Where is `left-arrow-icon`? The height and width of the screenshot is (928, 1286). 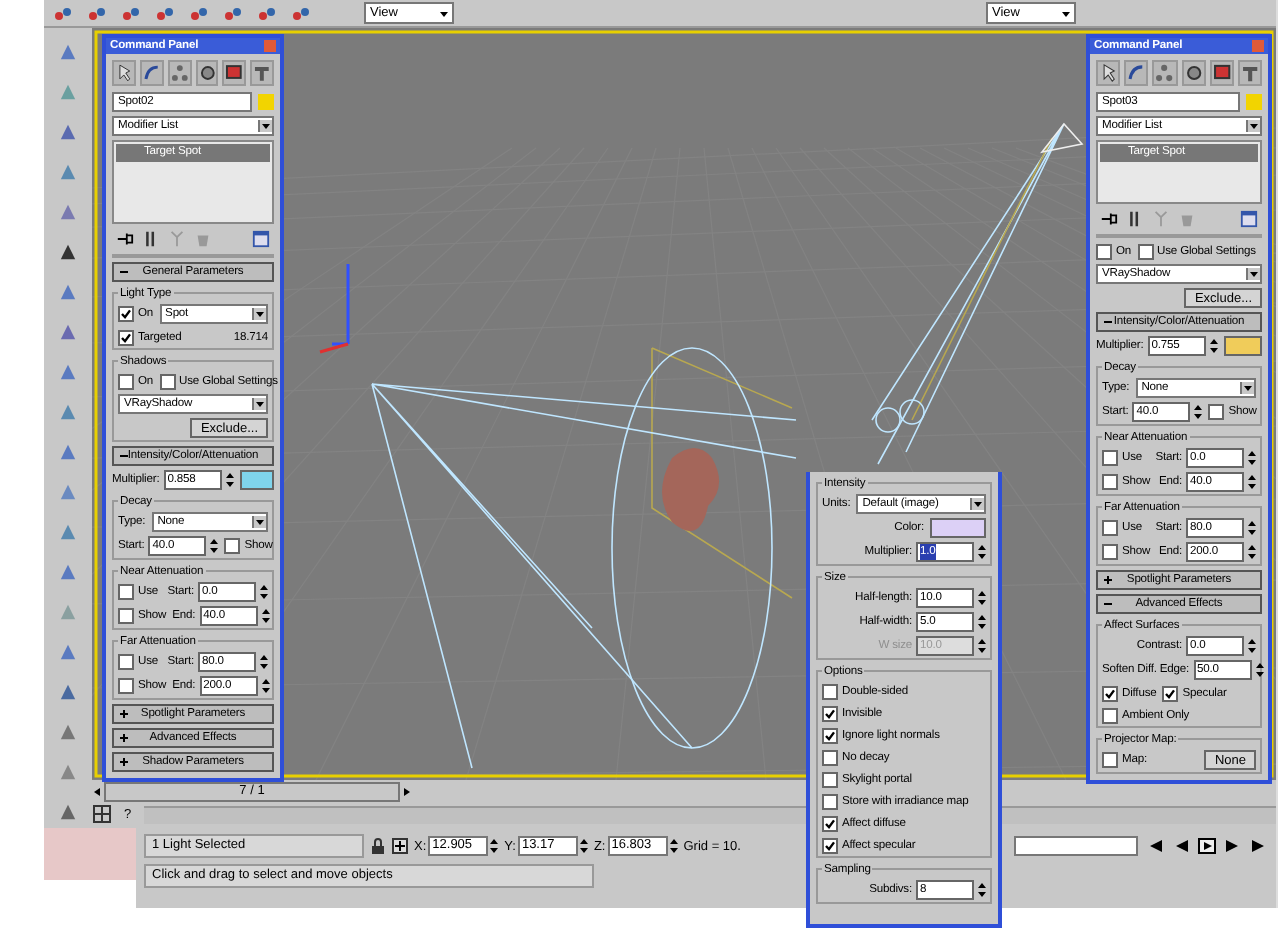
left-arrow-icon is located at coordinates (98, 792).